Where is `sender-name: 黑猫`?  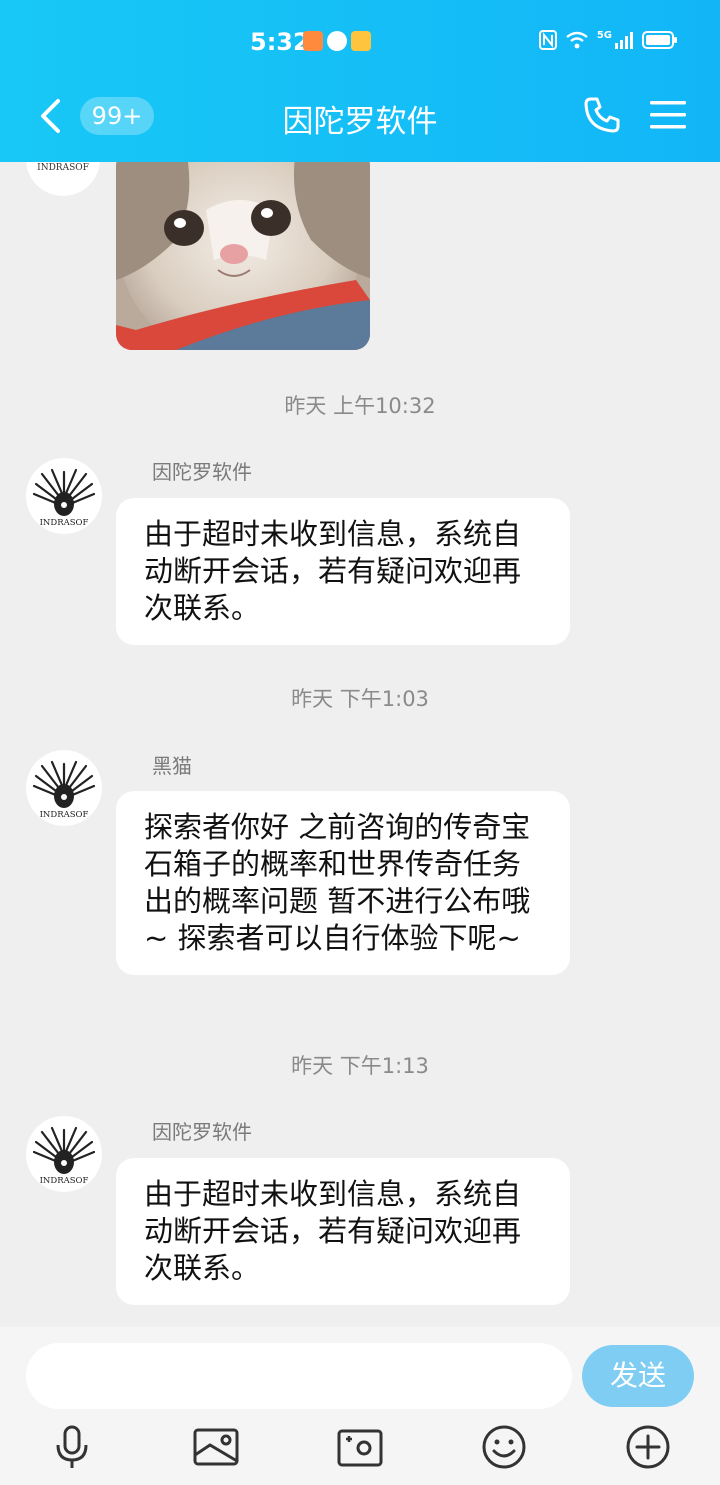
sender-name: 黑猫 is located at coordinates (172, 766).